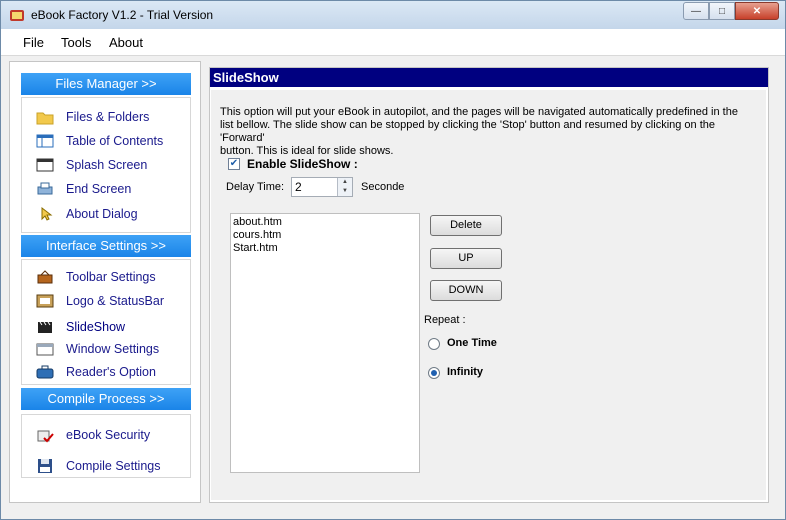  Describe the element at coordinates (298, 187) in the screenshot. I see `delay-time-value: 2` at that location.